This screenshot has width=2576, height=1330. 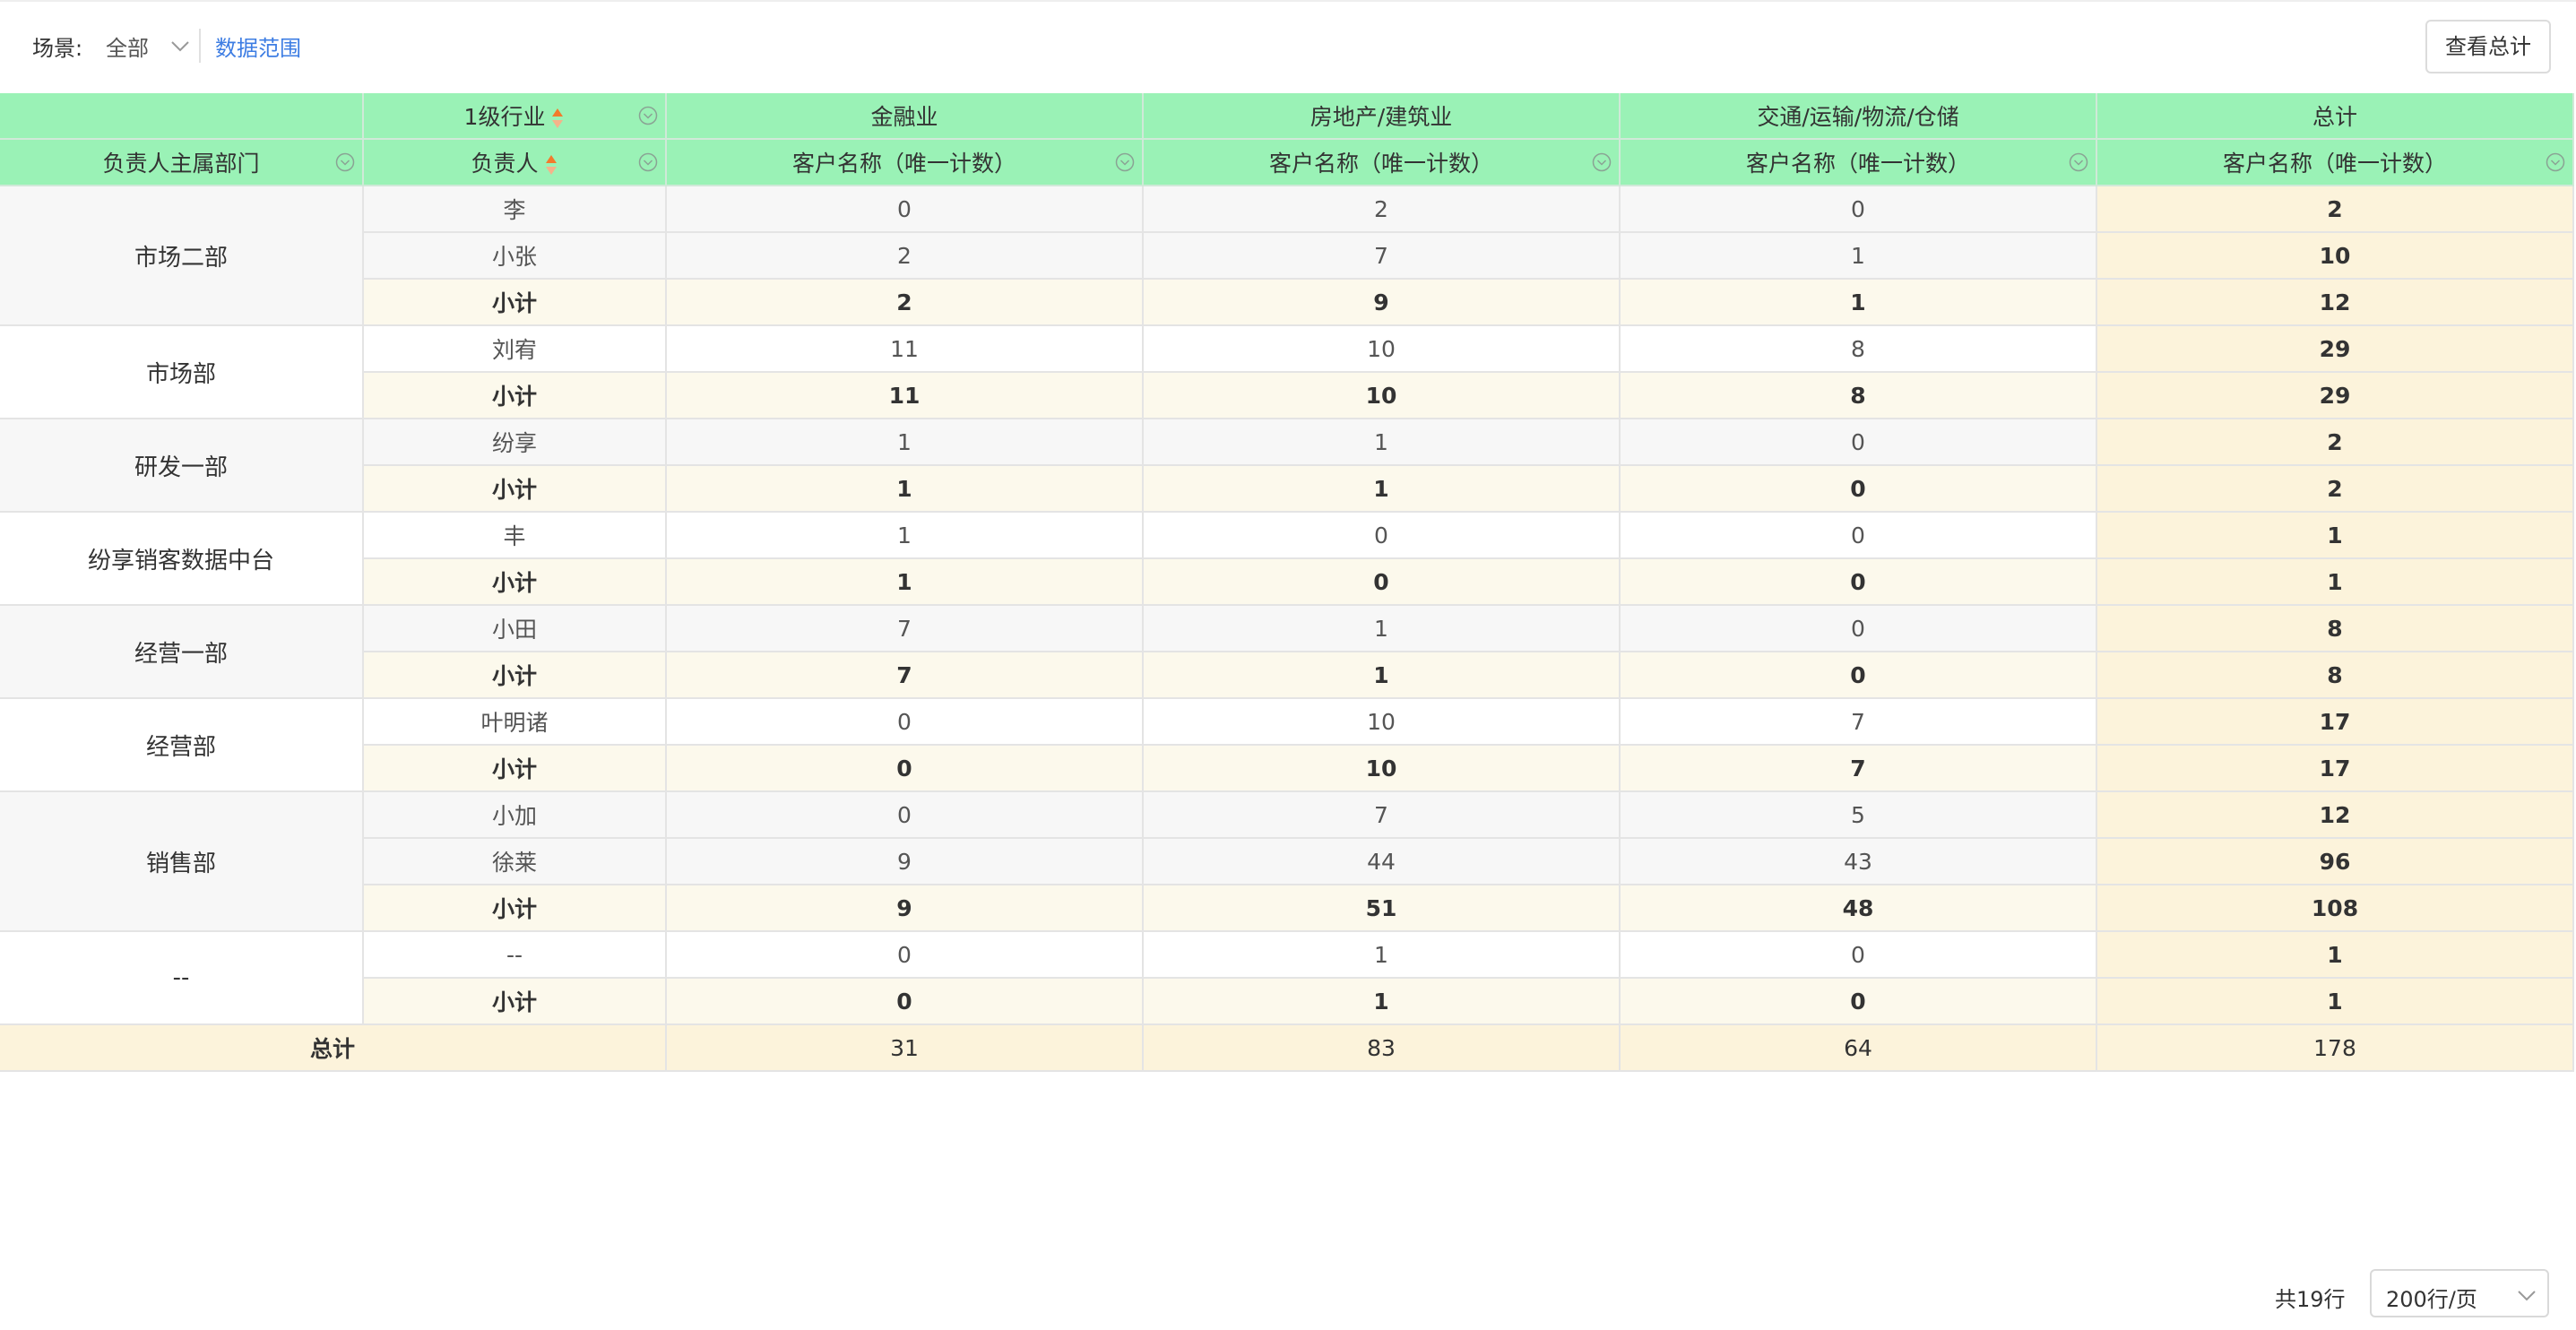 I want to click on subtotal-cell: 9, so click(x=905, y=908).